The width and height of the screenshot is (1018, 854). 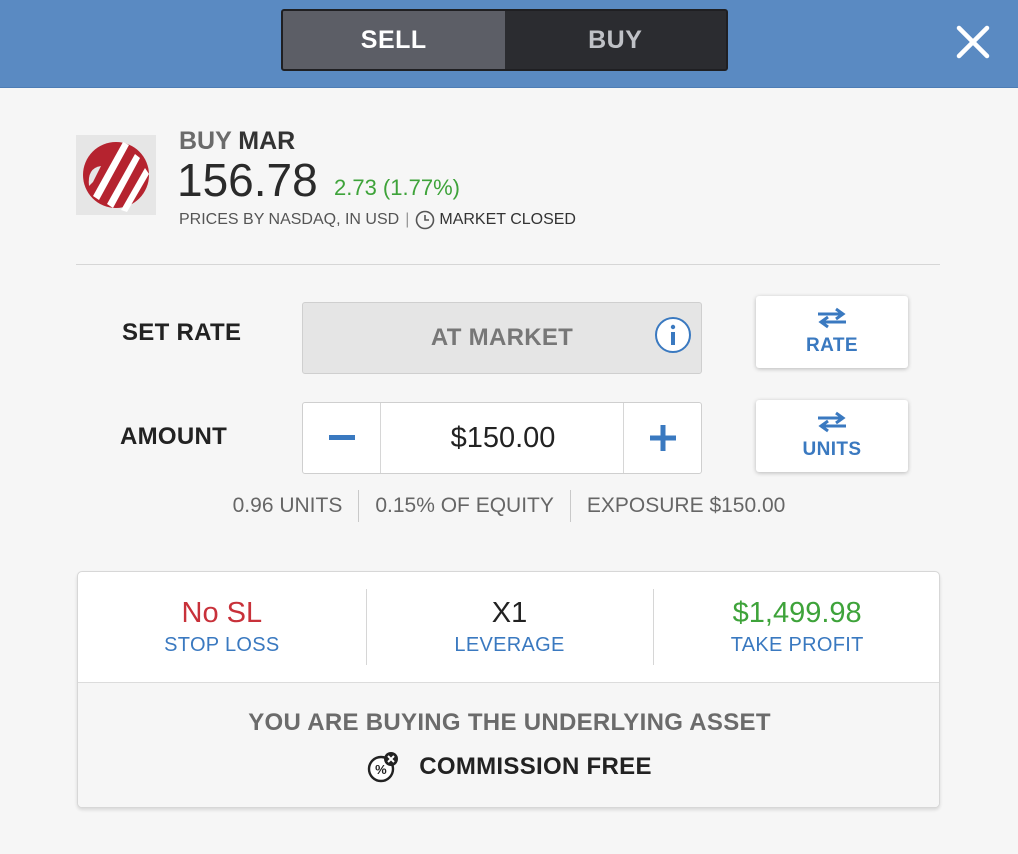 What do you see at coordinates (508, 264) in the screenshot?
I see `divider` at bounding box center [508, 264].